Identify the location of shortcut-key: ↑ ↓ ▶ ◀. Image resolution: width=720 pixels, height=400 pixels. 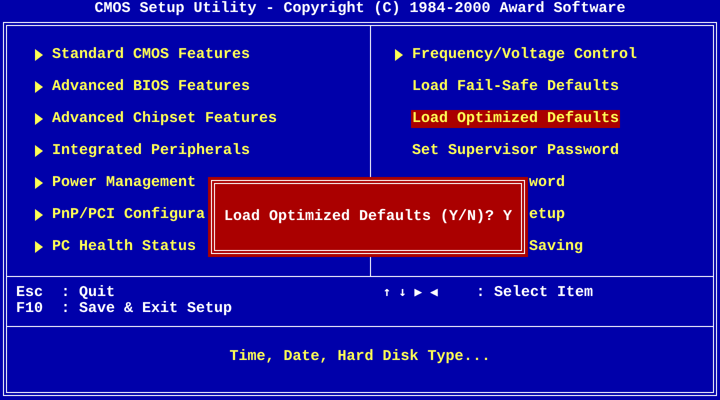
(429, 293).